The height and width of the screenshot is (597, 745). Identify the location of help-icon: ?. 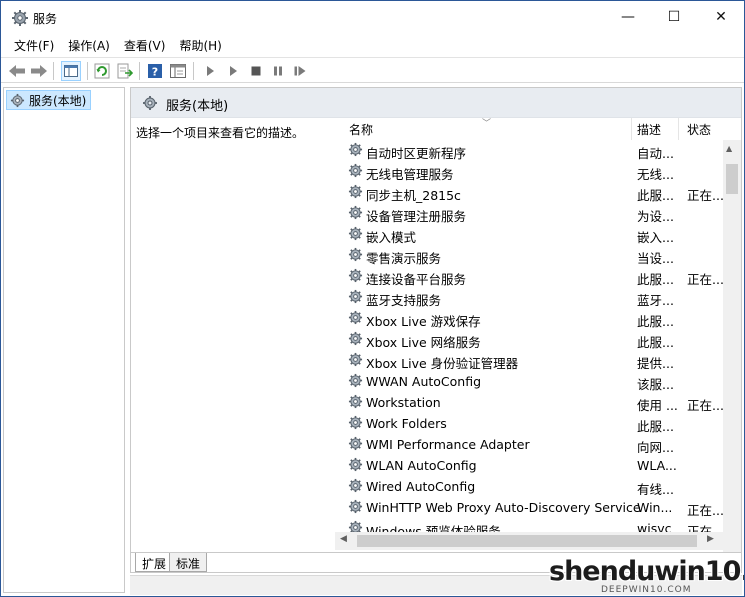
(155, 71).